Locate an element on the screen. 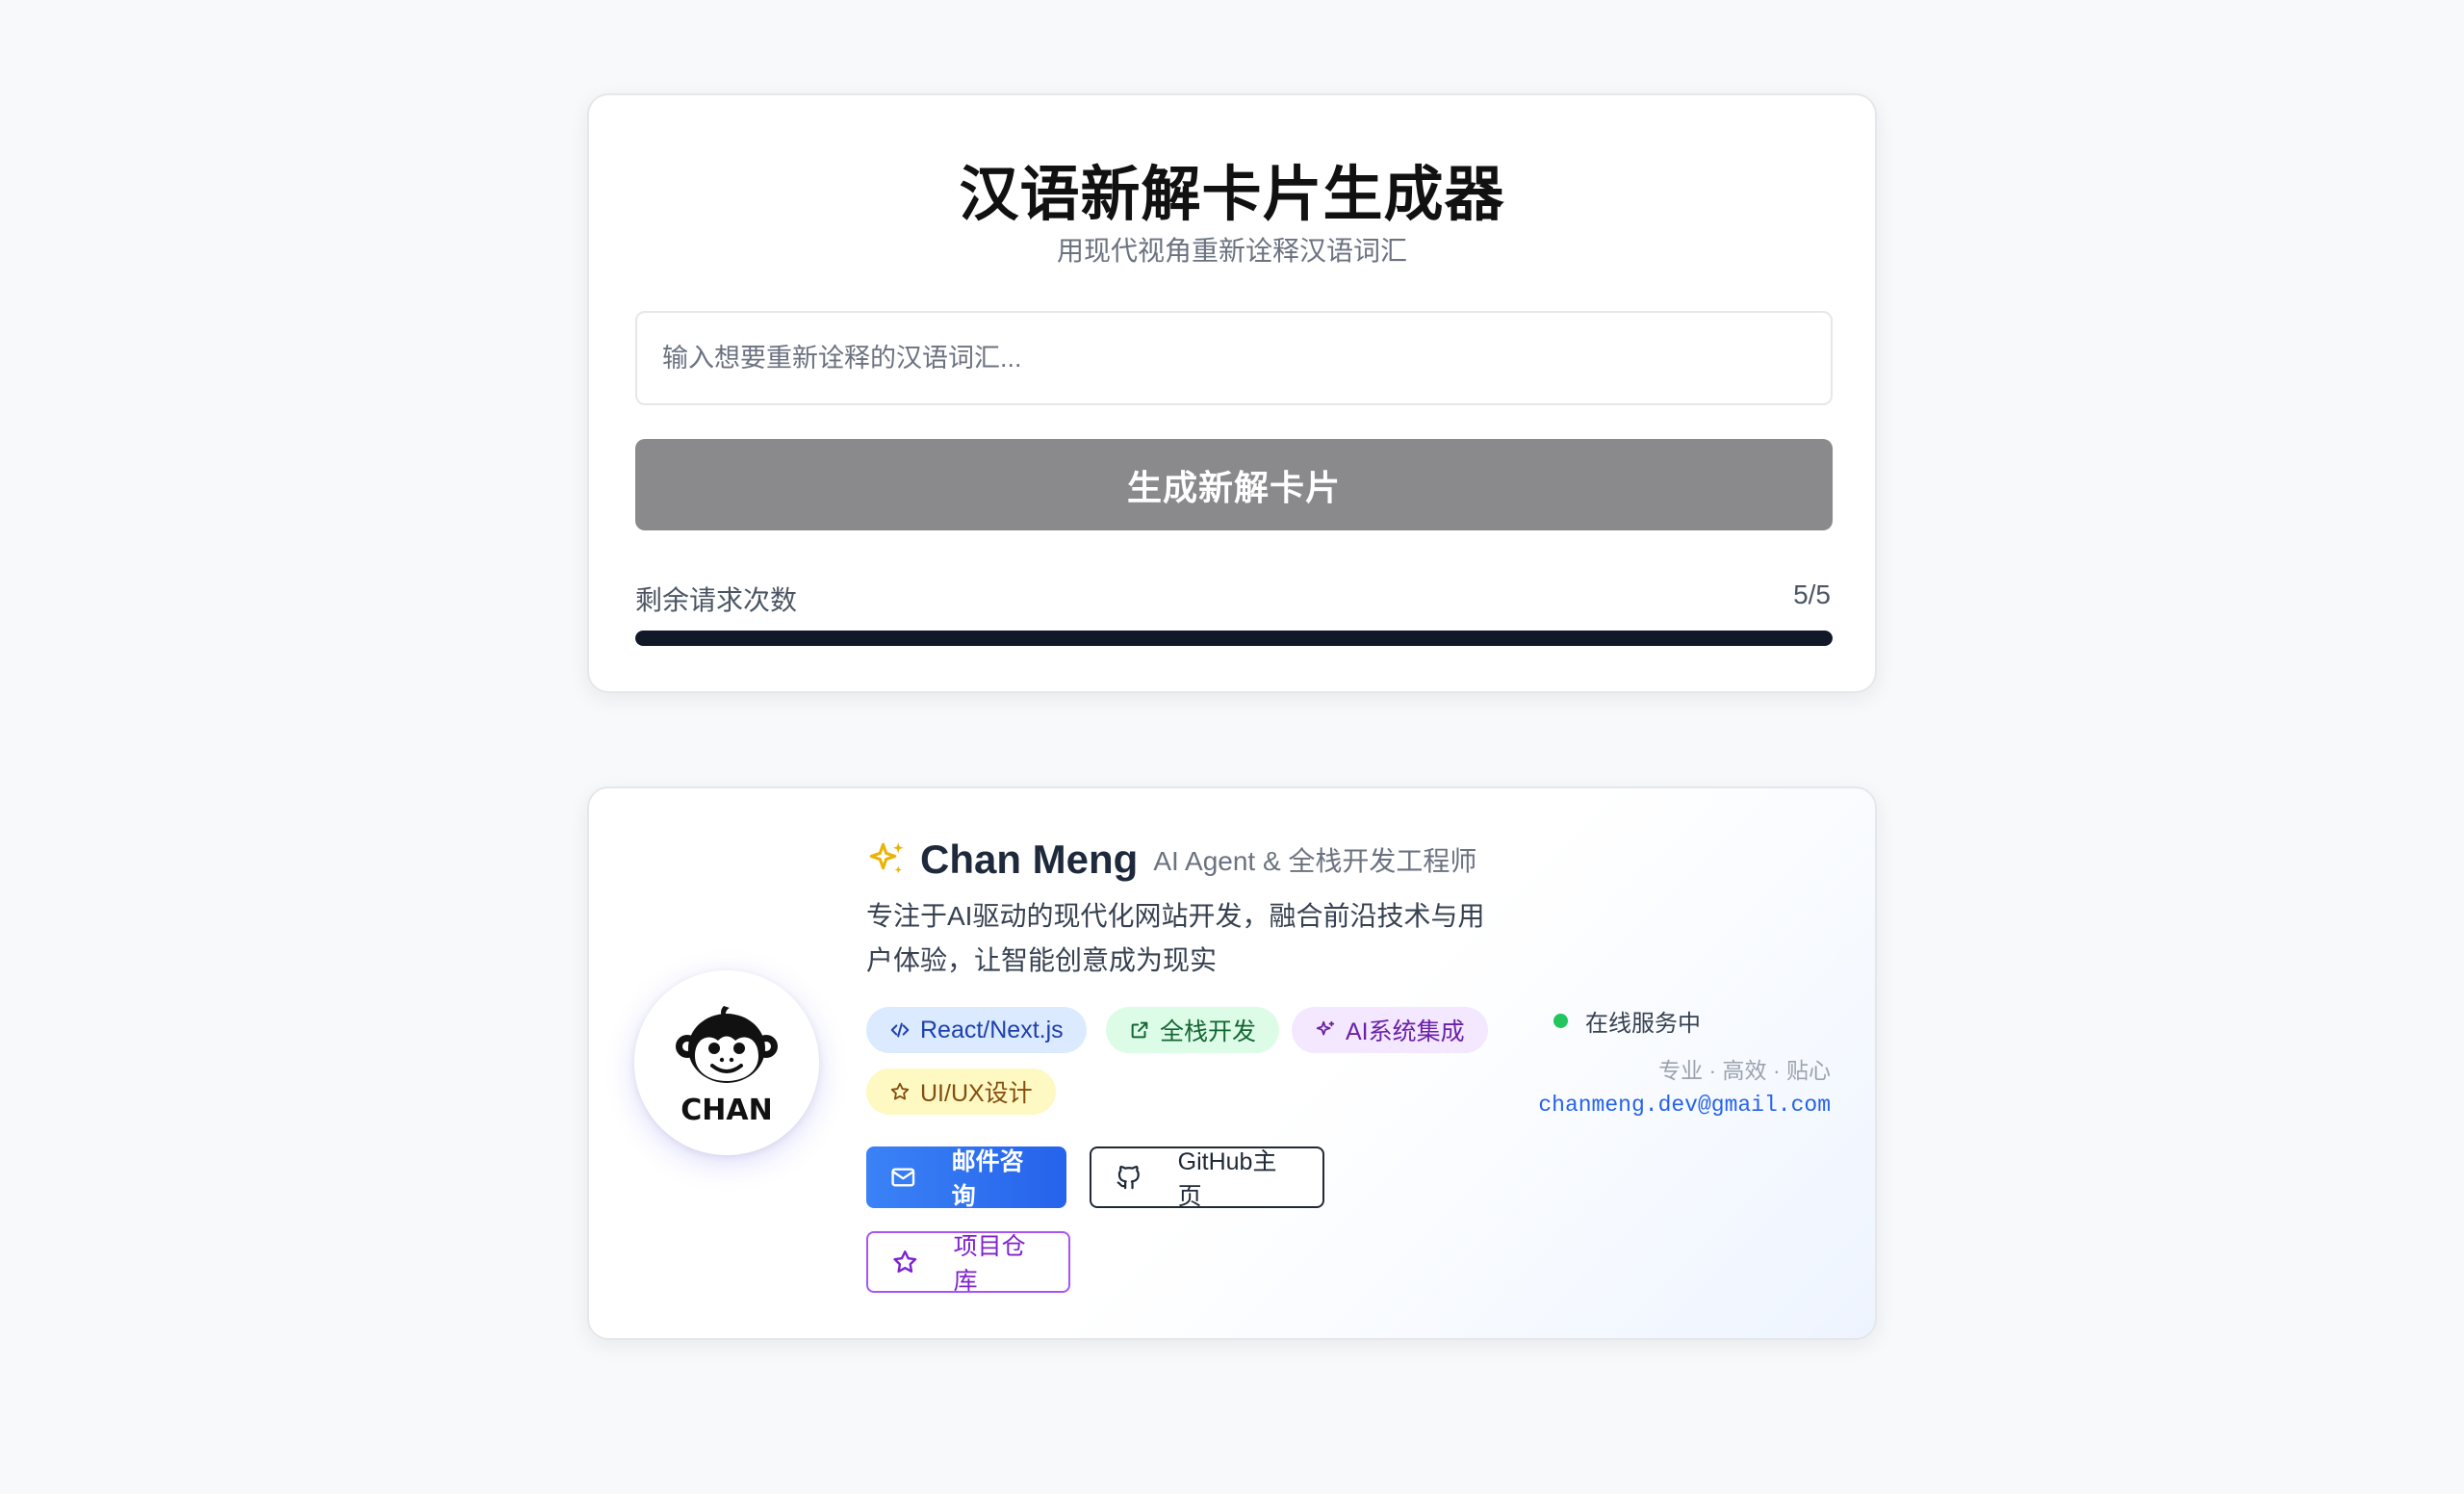 The width and height of the screenshot is (2464, 1494). github-button: GitHub主页 is located at coordinates (1207, 1178).